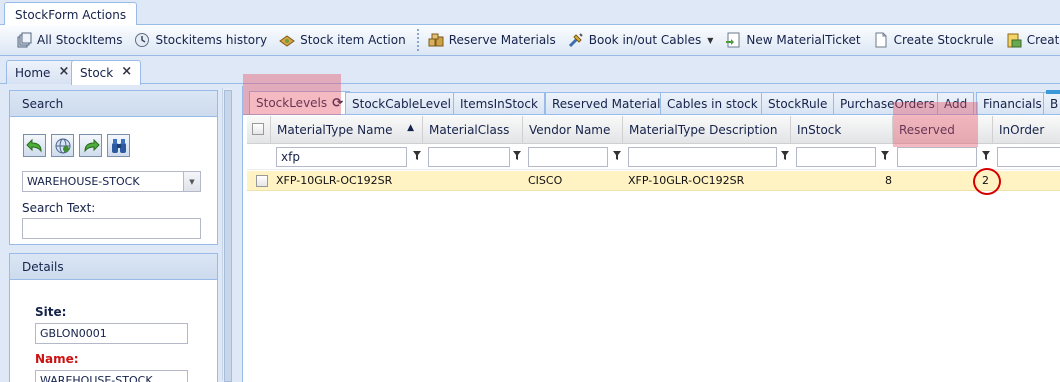 This screenshot has height=382, width=1060. What do you see at coordinates (702, 157) in the screenshot?
I see `filter-input-description` at bounding box center [702, 157].